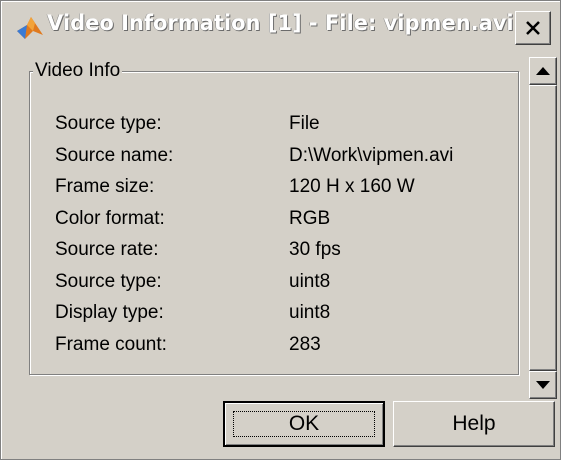 The image size is (561, 460). What do you see at coordinates (310, 218) in the screenshot?
I see `info-value: RGB` at bounding box center [310, 218].